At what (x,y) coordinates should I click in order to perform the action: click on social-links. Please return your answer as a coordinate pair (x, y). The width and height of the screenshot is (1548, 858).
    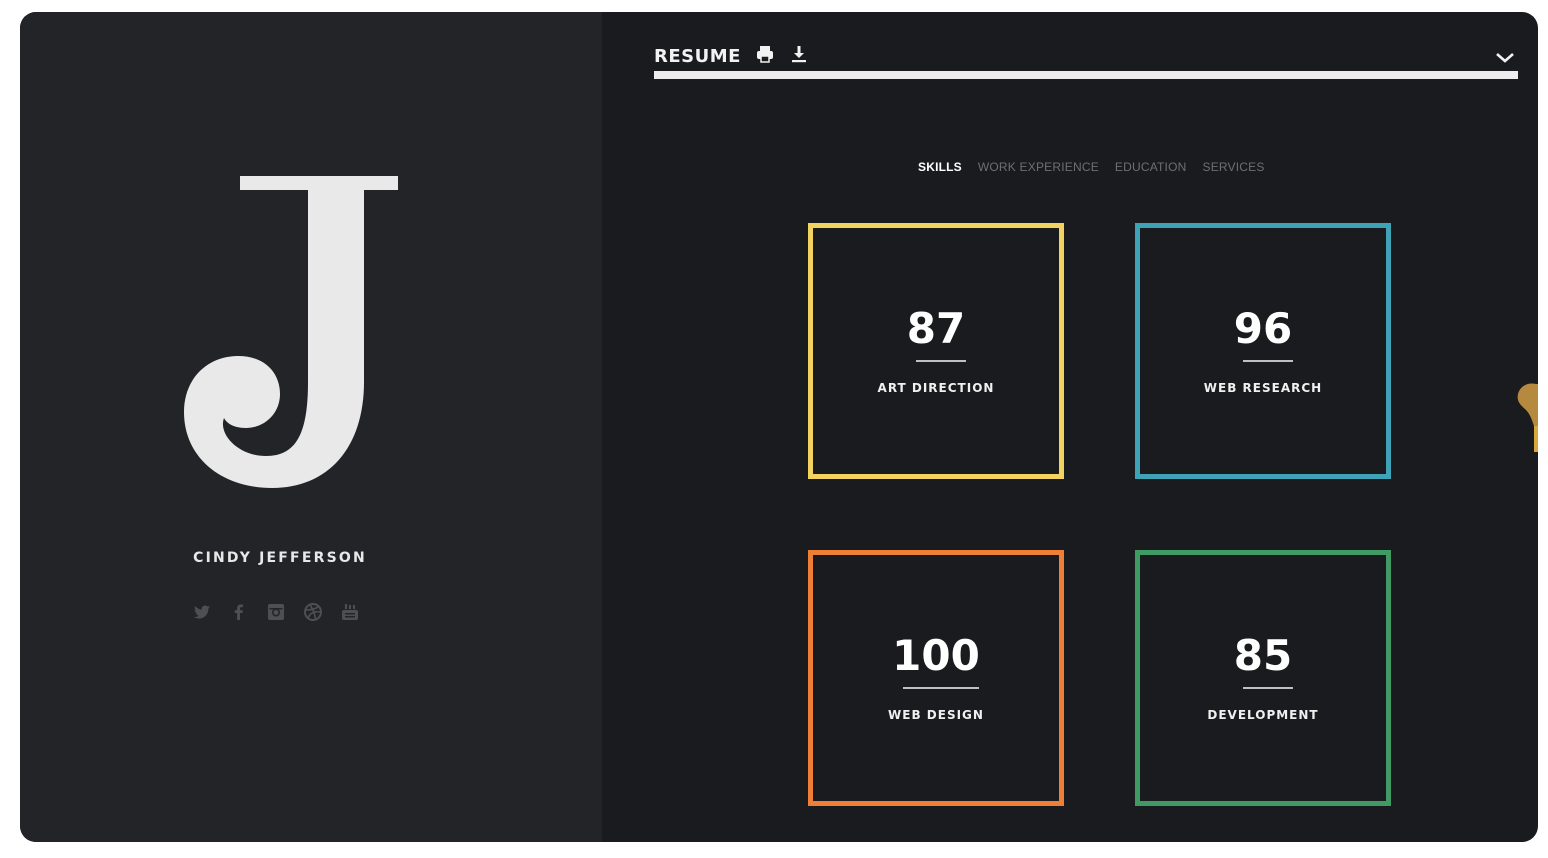
    Looking at the image, I should click on (276, 612).